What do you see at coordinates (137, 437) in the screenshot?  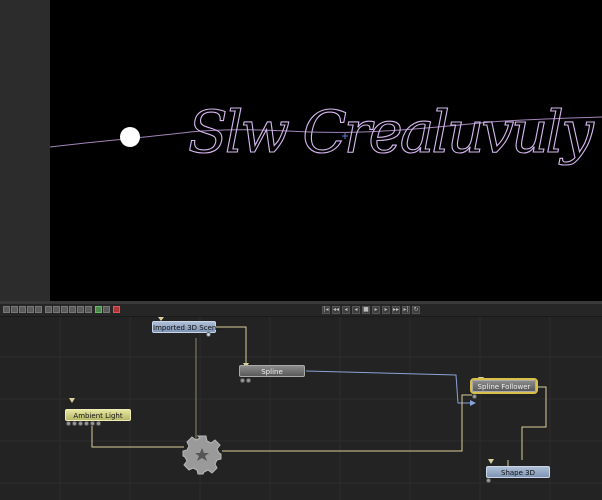 I see `wire-light-to-gear` at bounding box center [137, 437].